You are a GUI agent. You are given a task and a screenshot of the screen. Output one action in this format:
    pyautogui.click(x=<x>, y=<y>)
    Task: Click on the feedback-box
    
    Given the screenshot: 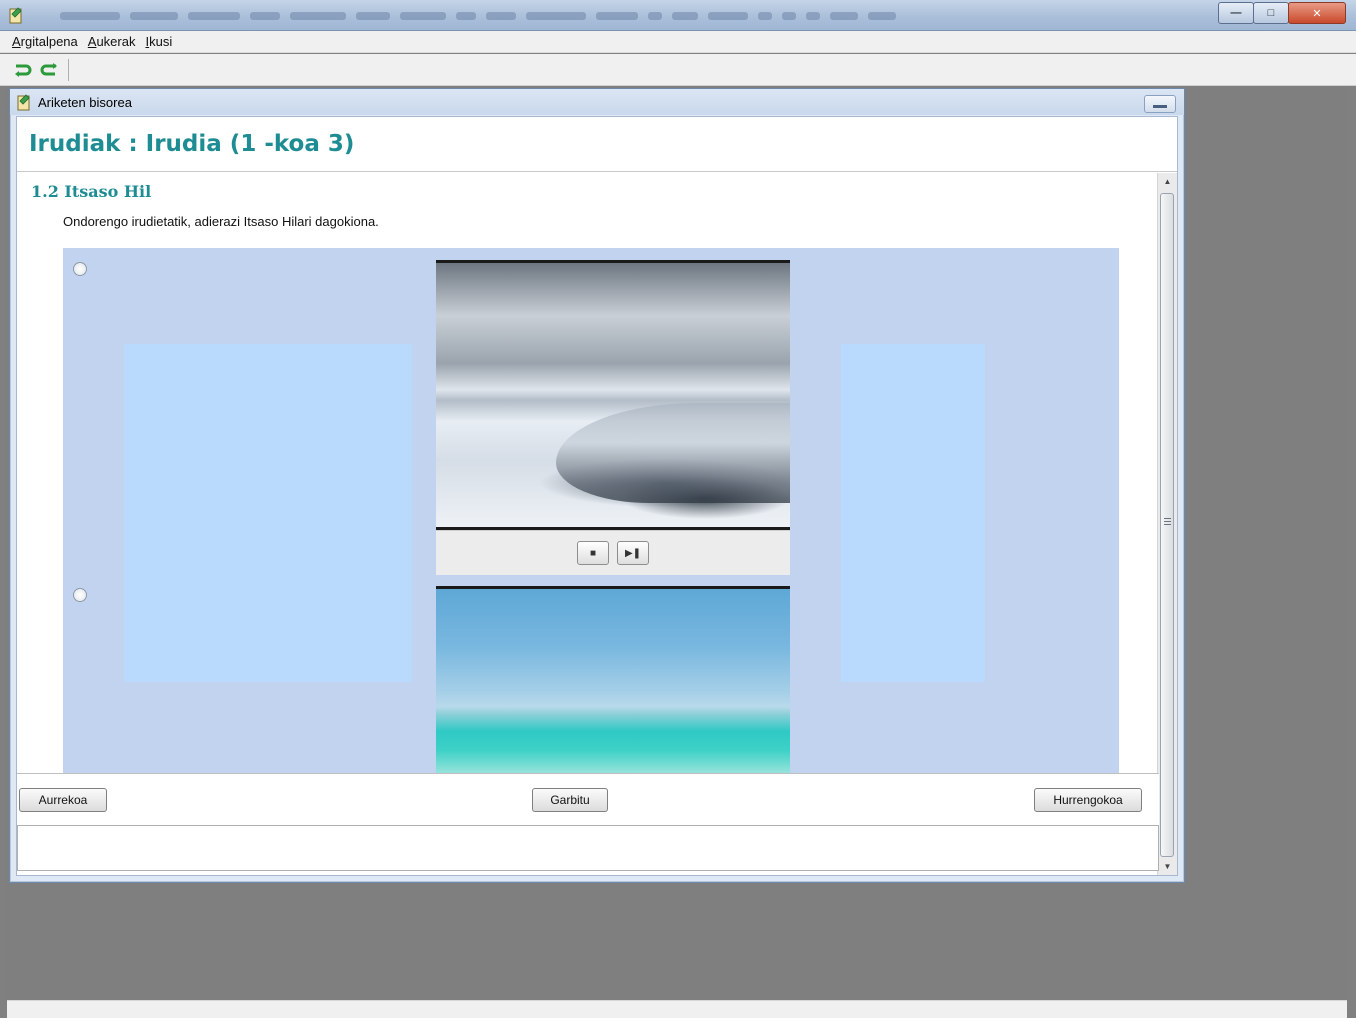 What is the action you would take?
    pyautogui.click(x=588, y=848)
    